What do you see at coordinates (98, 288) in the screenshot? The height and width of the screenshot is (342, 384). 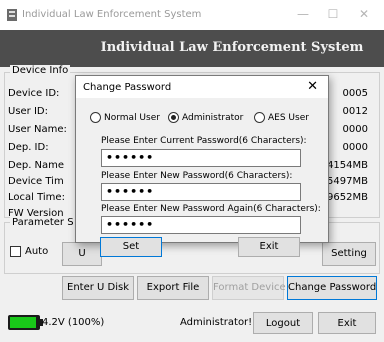 I see `enter-u-disk-button: Enter U Disk` at bounding box center [98, 288].